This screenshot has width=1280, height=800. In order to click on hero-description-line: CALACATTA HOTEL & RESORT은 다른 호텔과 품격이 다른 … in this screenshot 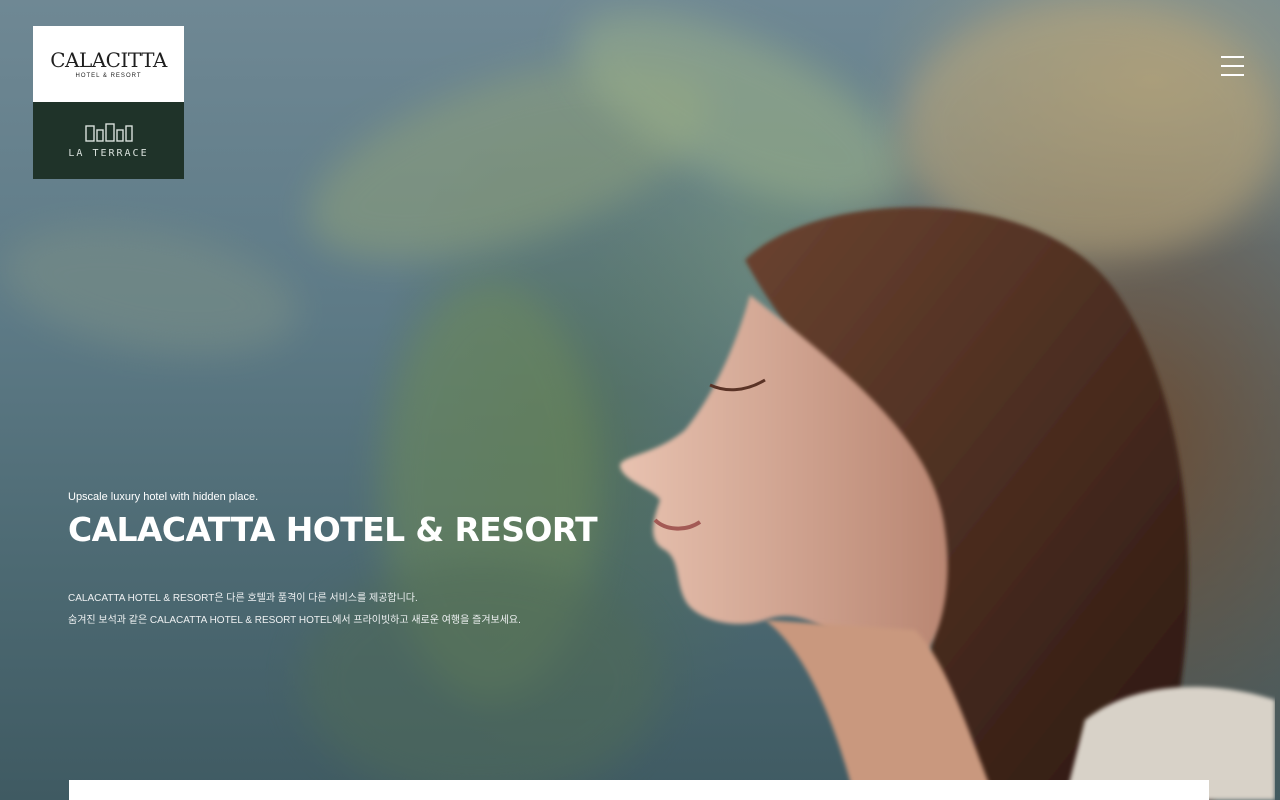, I will do `click(243, 598)`.